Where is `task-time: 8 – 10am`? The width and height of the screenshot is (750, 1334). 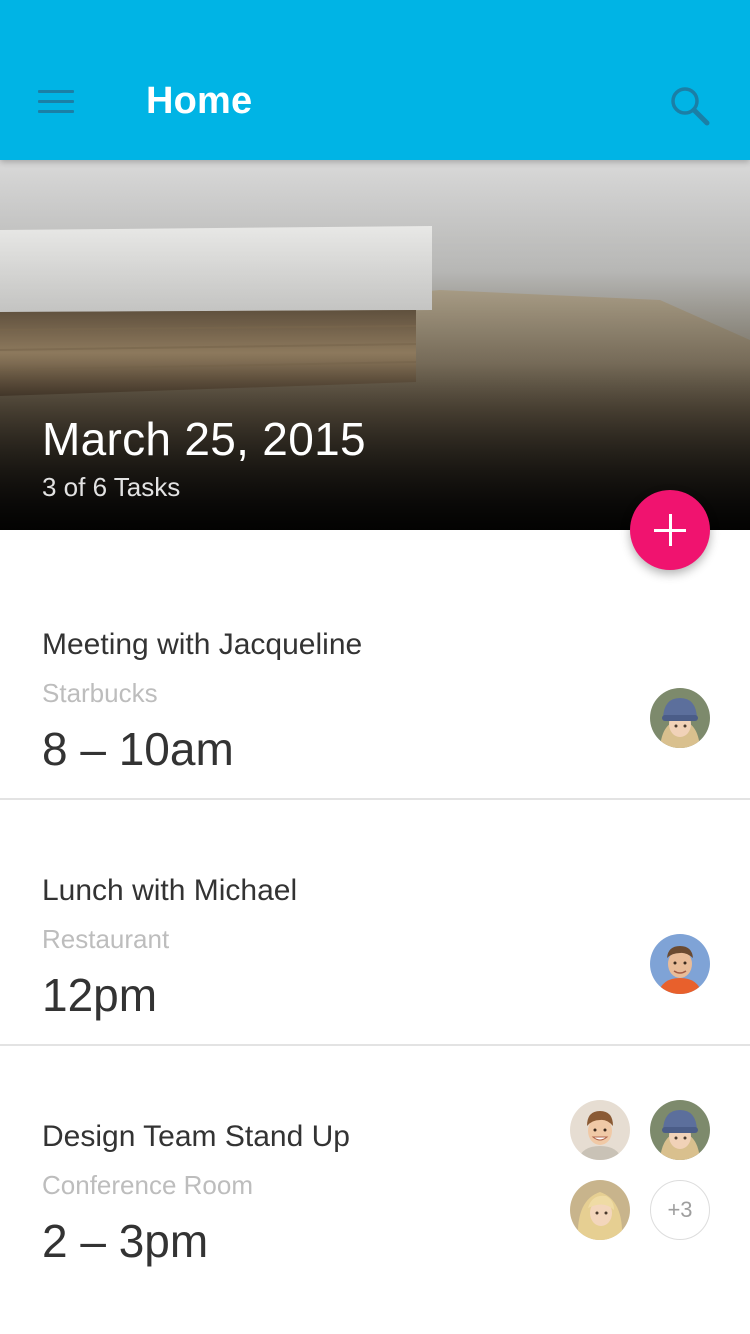 task-time: 8 – 10am is located at coordinates (138, 749).